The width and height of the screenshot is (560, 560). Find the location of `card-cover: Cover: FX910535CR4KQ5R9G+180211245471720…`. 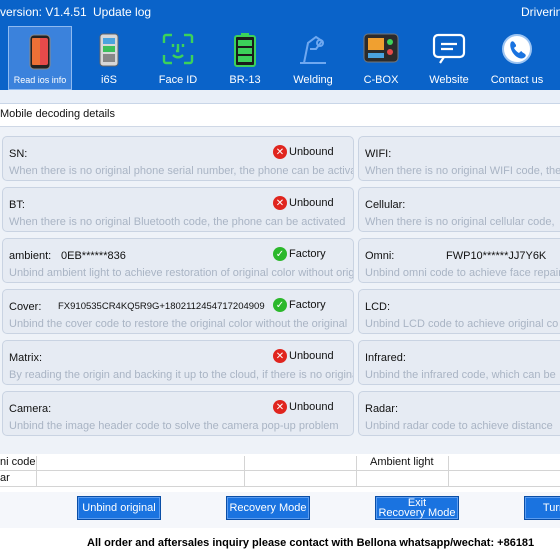

card-cover: Cover: FX910535CR4KQ5R9G+180211245471720… is located at coordinates (178, 311).